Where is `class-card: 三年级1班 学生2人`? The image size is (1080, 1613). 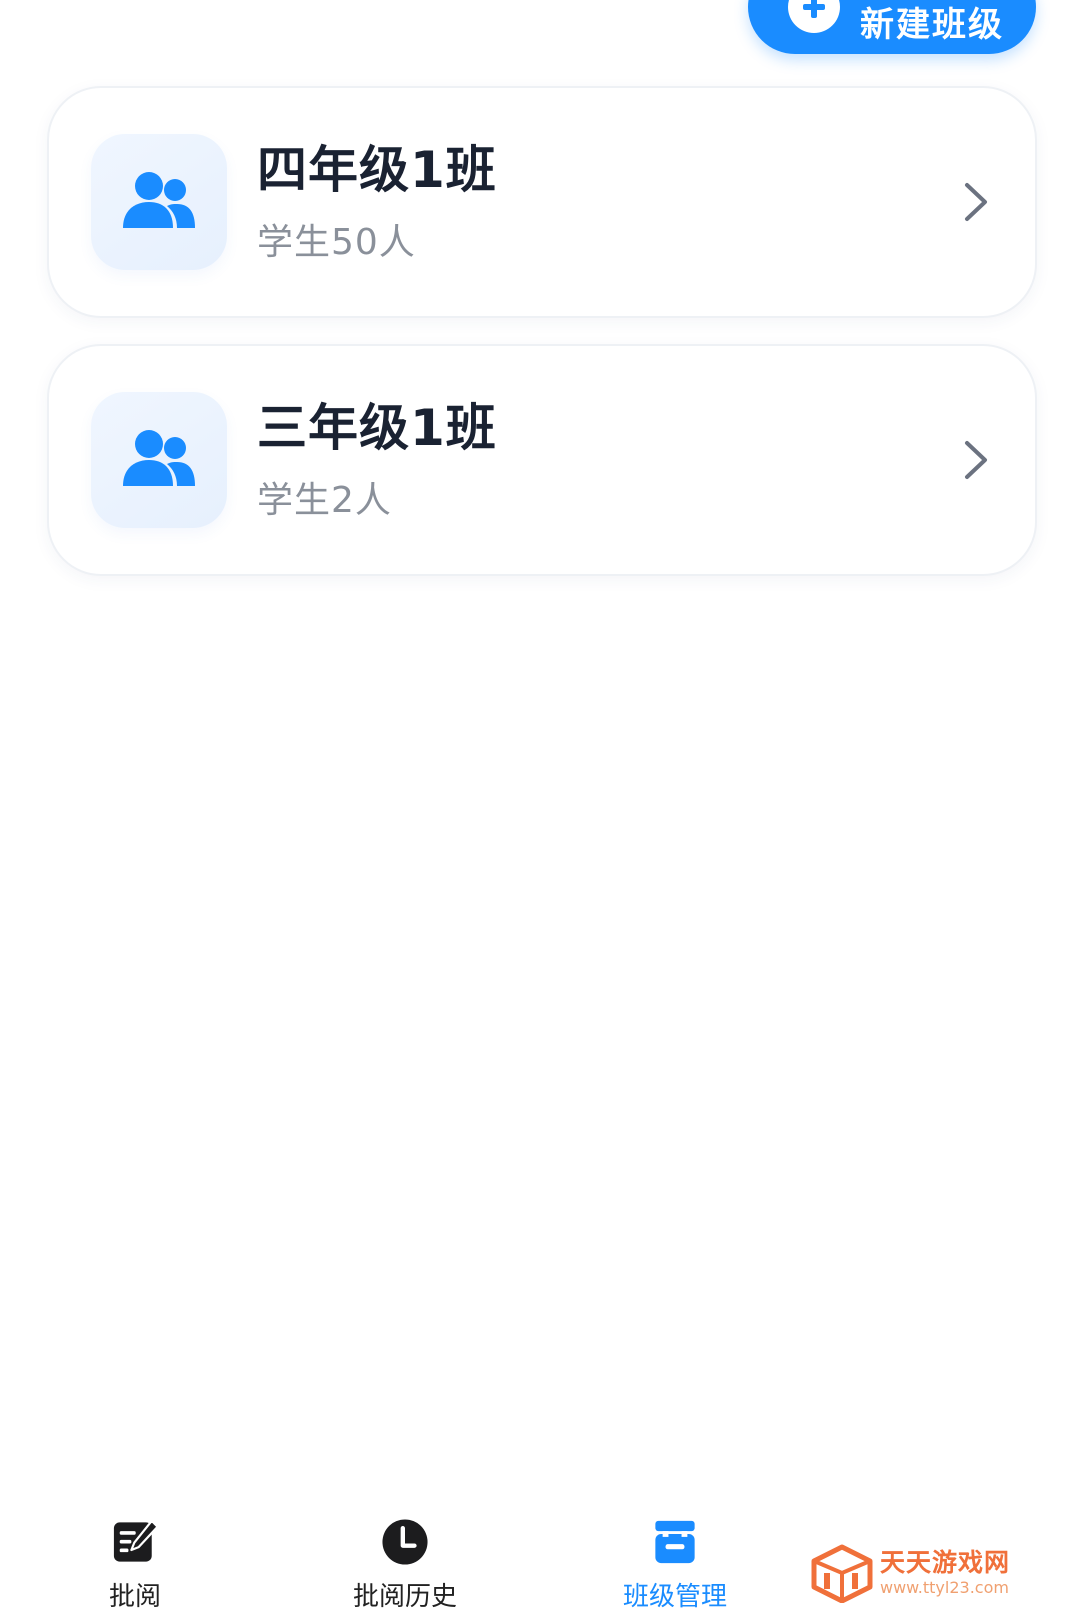 class-card: 三年级1班 学生2人 is located at coordinates (542, 460).